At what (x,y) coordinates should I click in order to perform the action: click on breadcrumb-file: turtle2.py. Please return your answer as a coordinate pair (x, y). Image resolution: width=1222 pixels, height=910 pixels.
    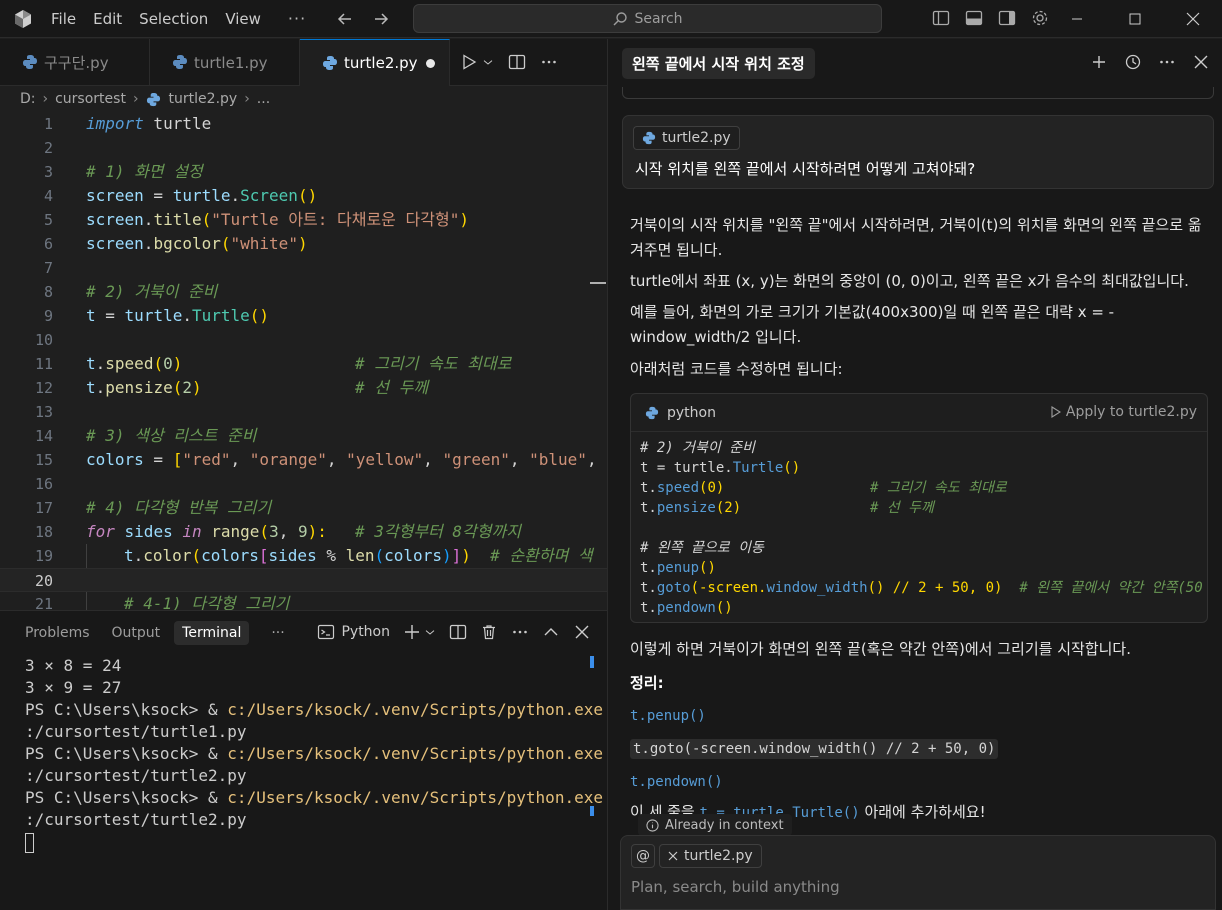
    Looking at the image, I should click on (203, 99).